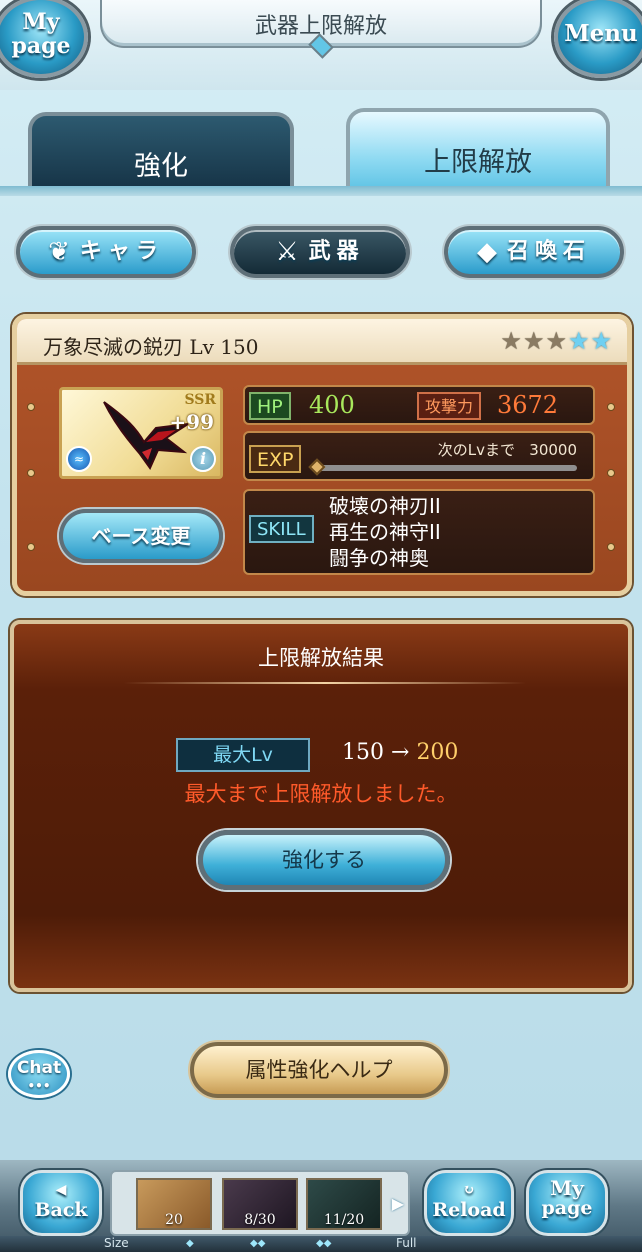 The width and height of the screenshot is (642, 1252). What do you see at coordinates (79, 459) in the screenshot?
I see `water-element-icon: ≈` at bounding box center [79, 459].